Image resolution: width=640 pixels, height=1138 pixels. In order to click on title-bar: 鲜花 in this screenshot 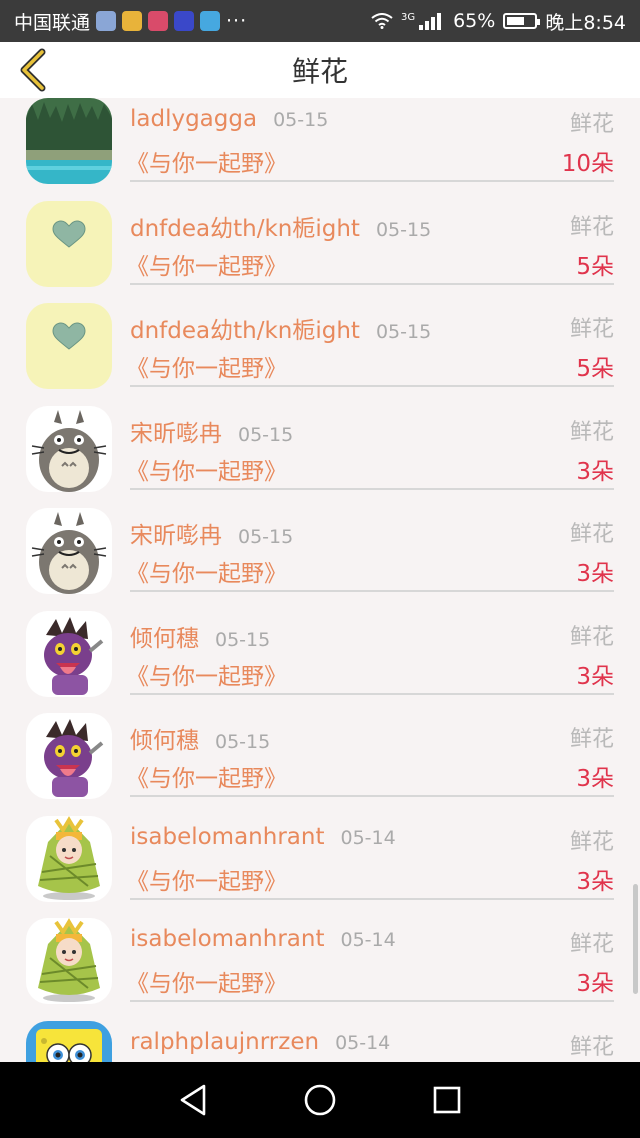, I will do `click(320, 70)`.